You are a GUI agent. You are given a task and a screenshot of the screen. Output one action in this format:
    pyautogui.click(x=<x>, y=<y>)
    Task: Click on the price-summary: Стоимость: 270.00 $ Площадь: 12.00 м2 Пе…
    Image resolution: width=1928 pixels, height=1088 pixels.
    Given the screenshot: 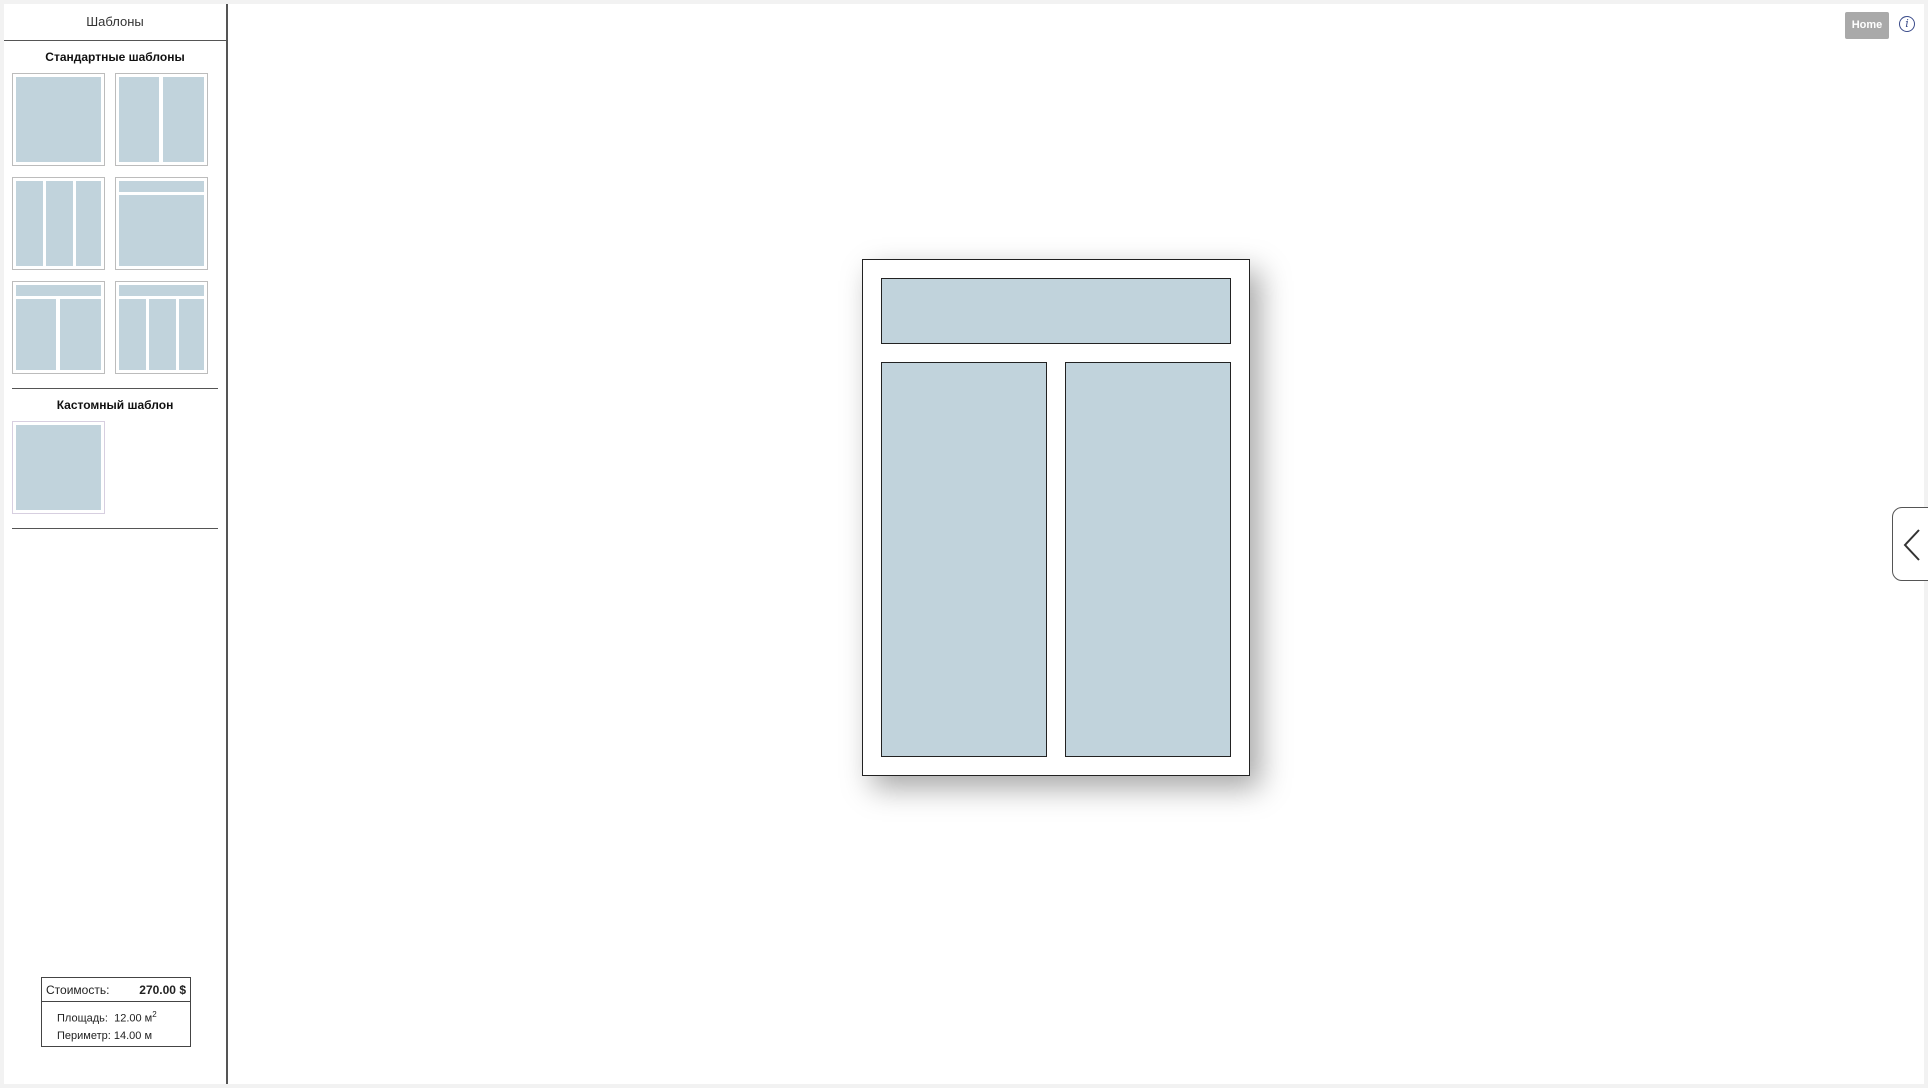 What is the action you would take?
    pyautogui.click(x=116, y=1012)
    